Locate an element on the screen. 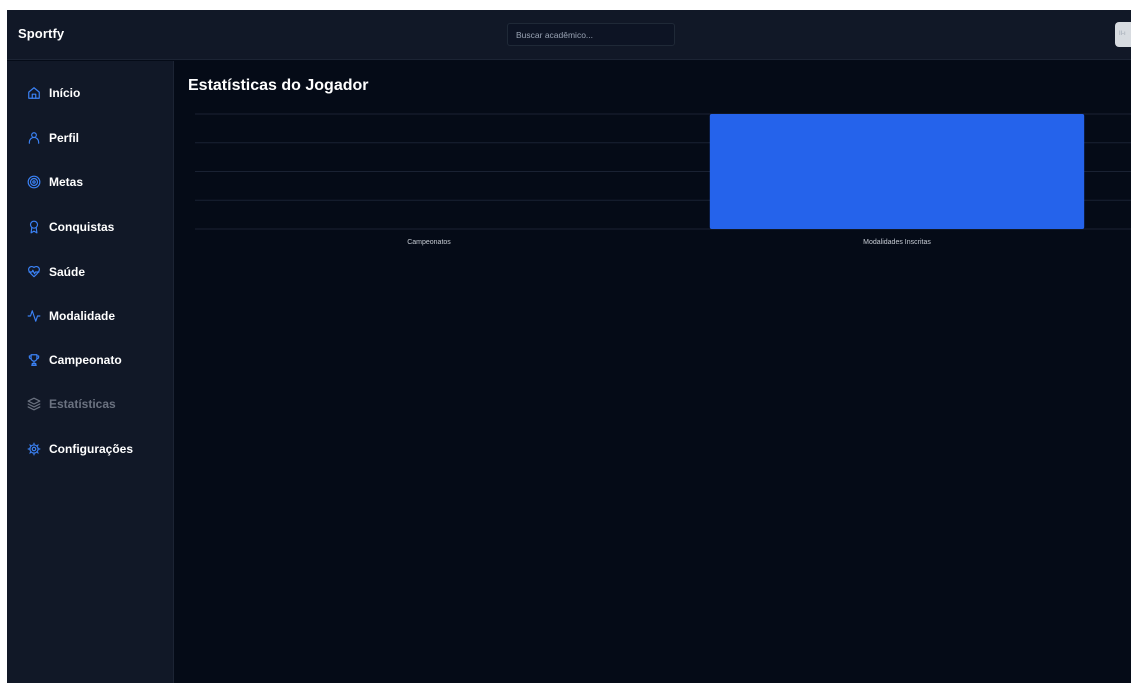 This screenshot has height=683, width=1131. search-box is located at coordinates (591, 34).